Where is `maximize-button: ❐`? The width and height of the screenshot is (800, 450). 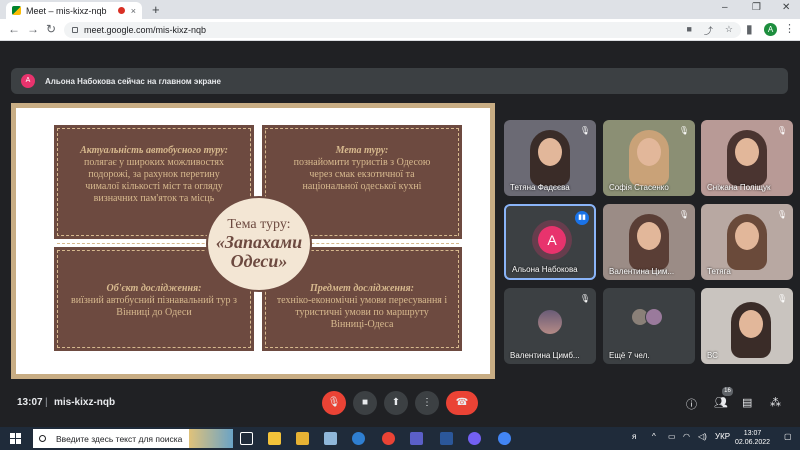 maximize-button: ❐ is located at coordinates (756, 7).